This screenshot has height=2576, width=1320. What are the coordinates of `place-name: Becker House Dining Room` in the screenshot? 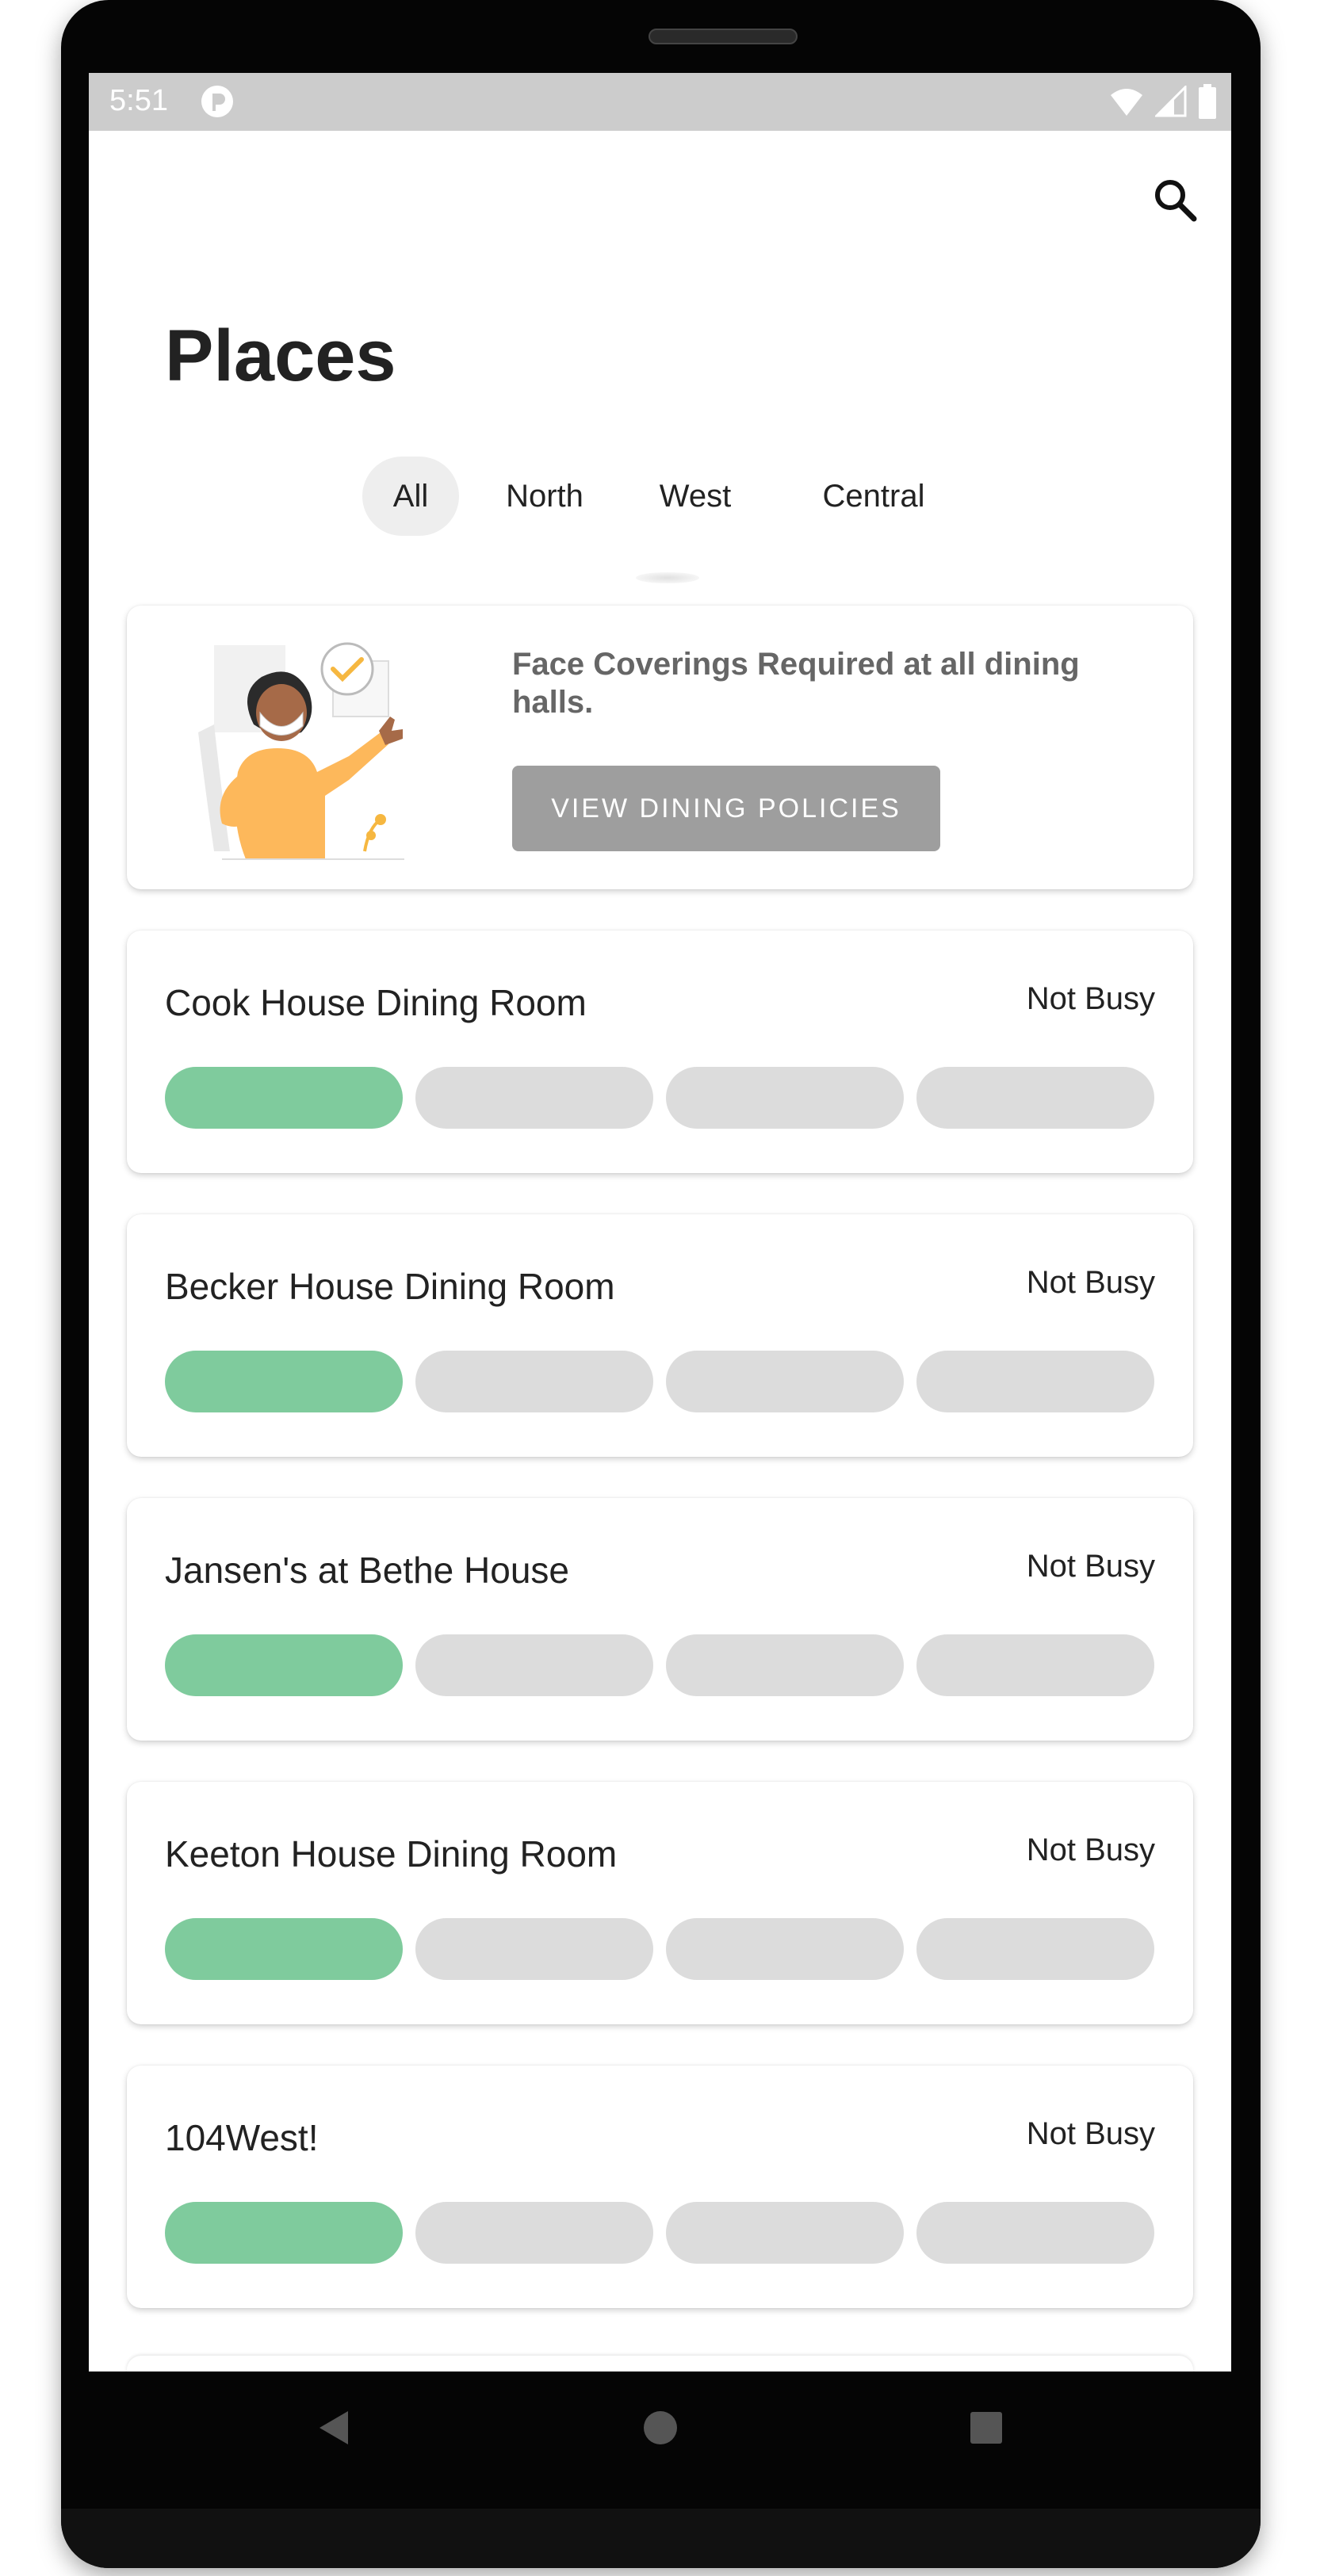 It's located at (390, 1286).